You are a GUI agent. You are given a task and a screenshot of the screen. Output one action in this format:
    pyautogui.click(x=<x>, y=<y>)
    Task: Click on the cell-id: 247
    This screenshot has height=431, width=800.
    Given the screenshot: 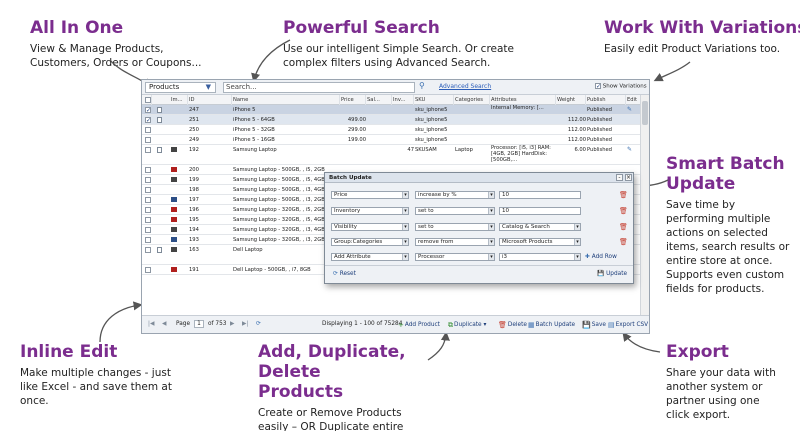 What is the action you would take?
    pyautogui.click(x=210, y=110)
    